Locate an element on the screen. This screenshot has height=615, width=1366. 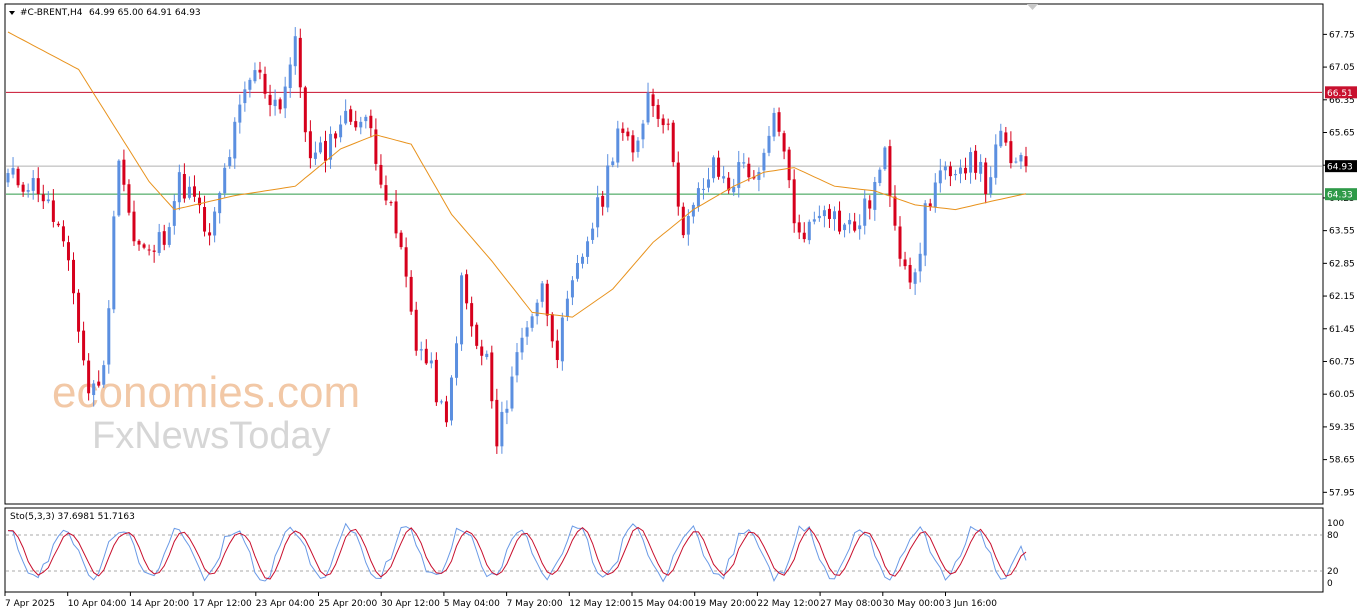
x-tick-label: 19 May 20:00 is located at coordinates (726, 604).